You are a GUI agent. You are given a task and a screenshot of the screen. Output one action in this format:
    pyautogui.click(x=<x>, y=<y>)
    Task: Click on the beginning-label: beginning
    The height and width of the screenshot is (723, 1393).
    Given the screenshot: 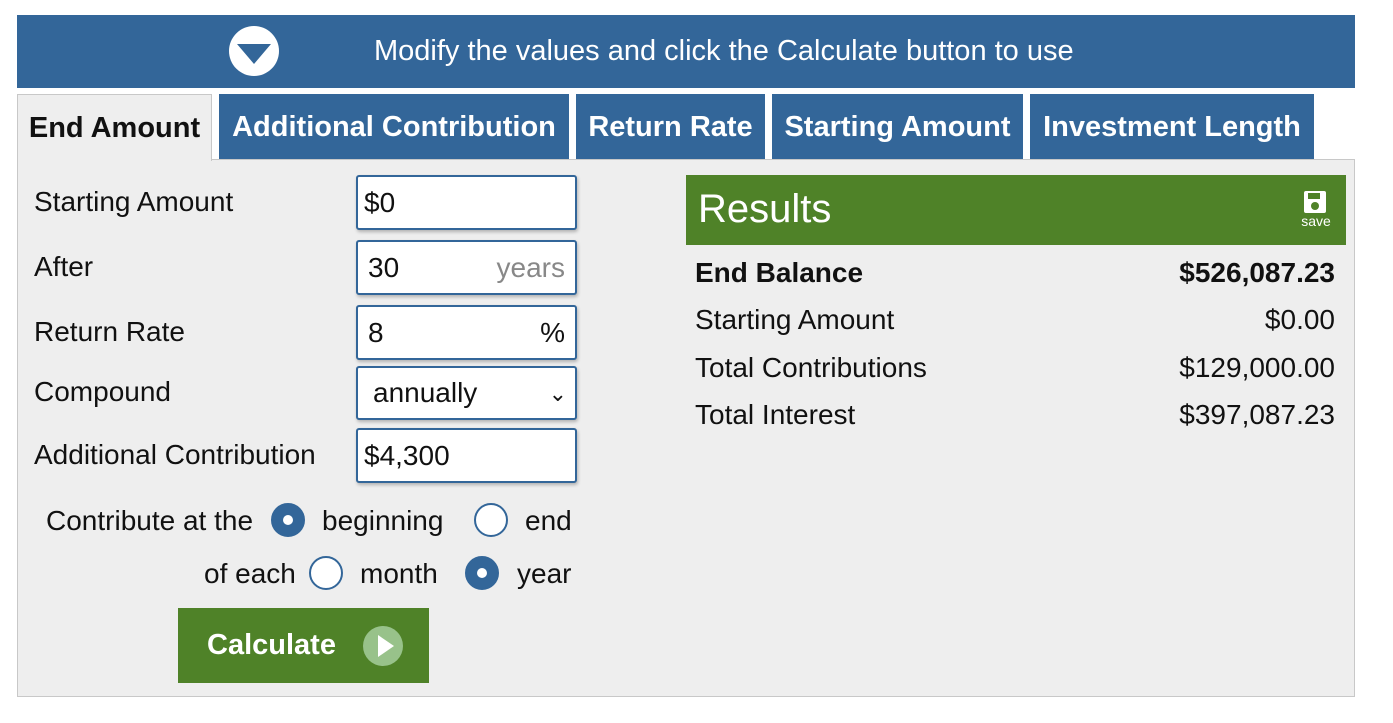 What is the action you would take?
    pyautogui.click(x=383, y=520)
    